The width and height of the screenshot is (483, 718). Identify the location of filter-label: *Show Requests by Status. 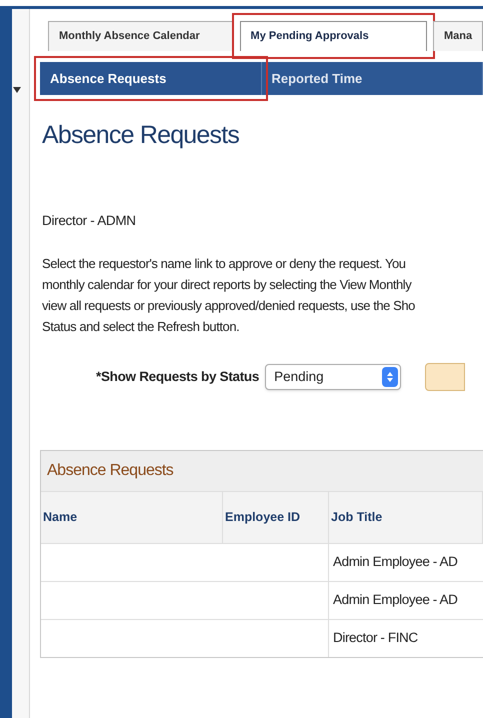
(178, 377).